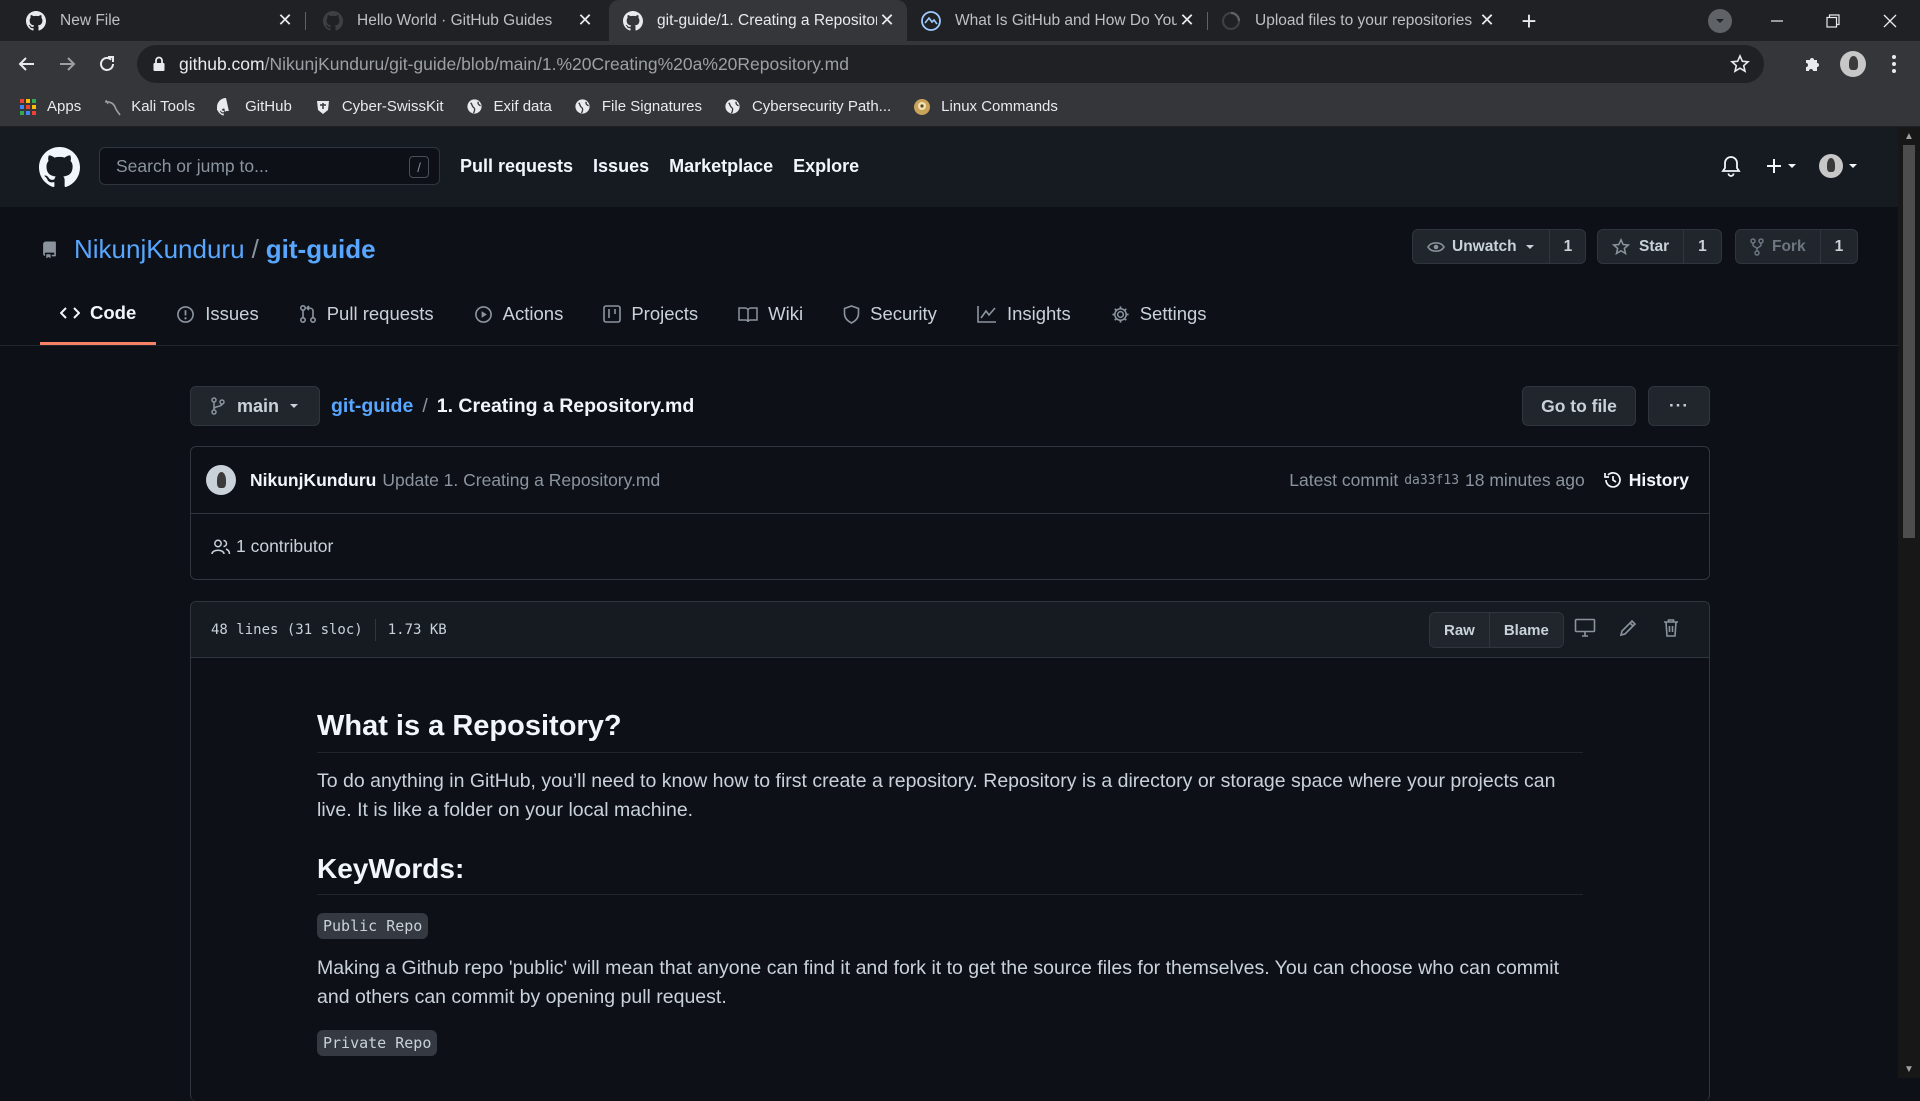 This screenshot has width=1920, height=1101. I want to click on close-window-button, so click(1890, 20).